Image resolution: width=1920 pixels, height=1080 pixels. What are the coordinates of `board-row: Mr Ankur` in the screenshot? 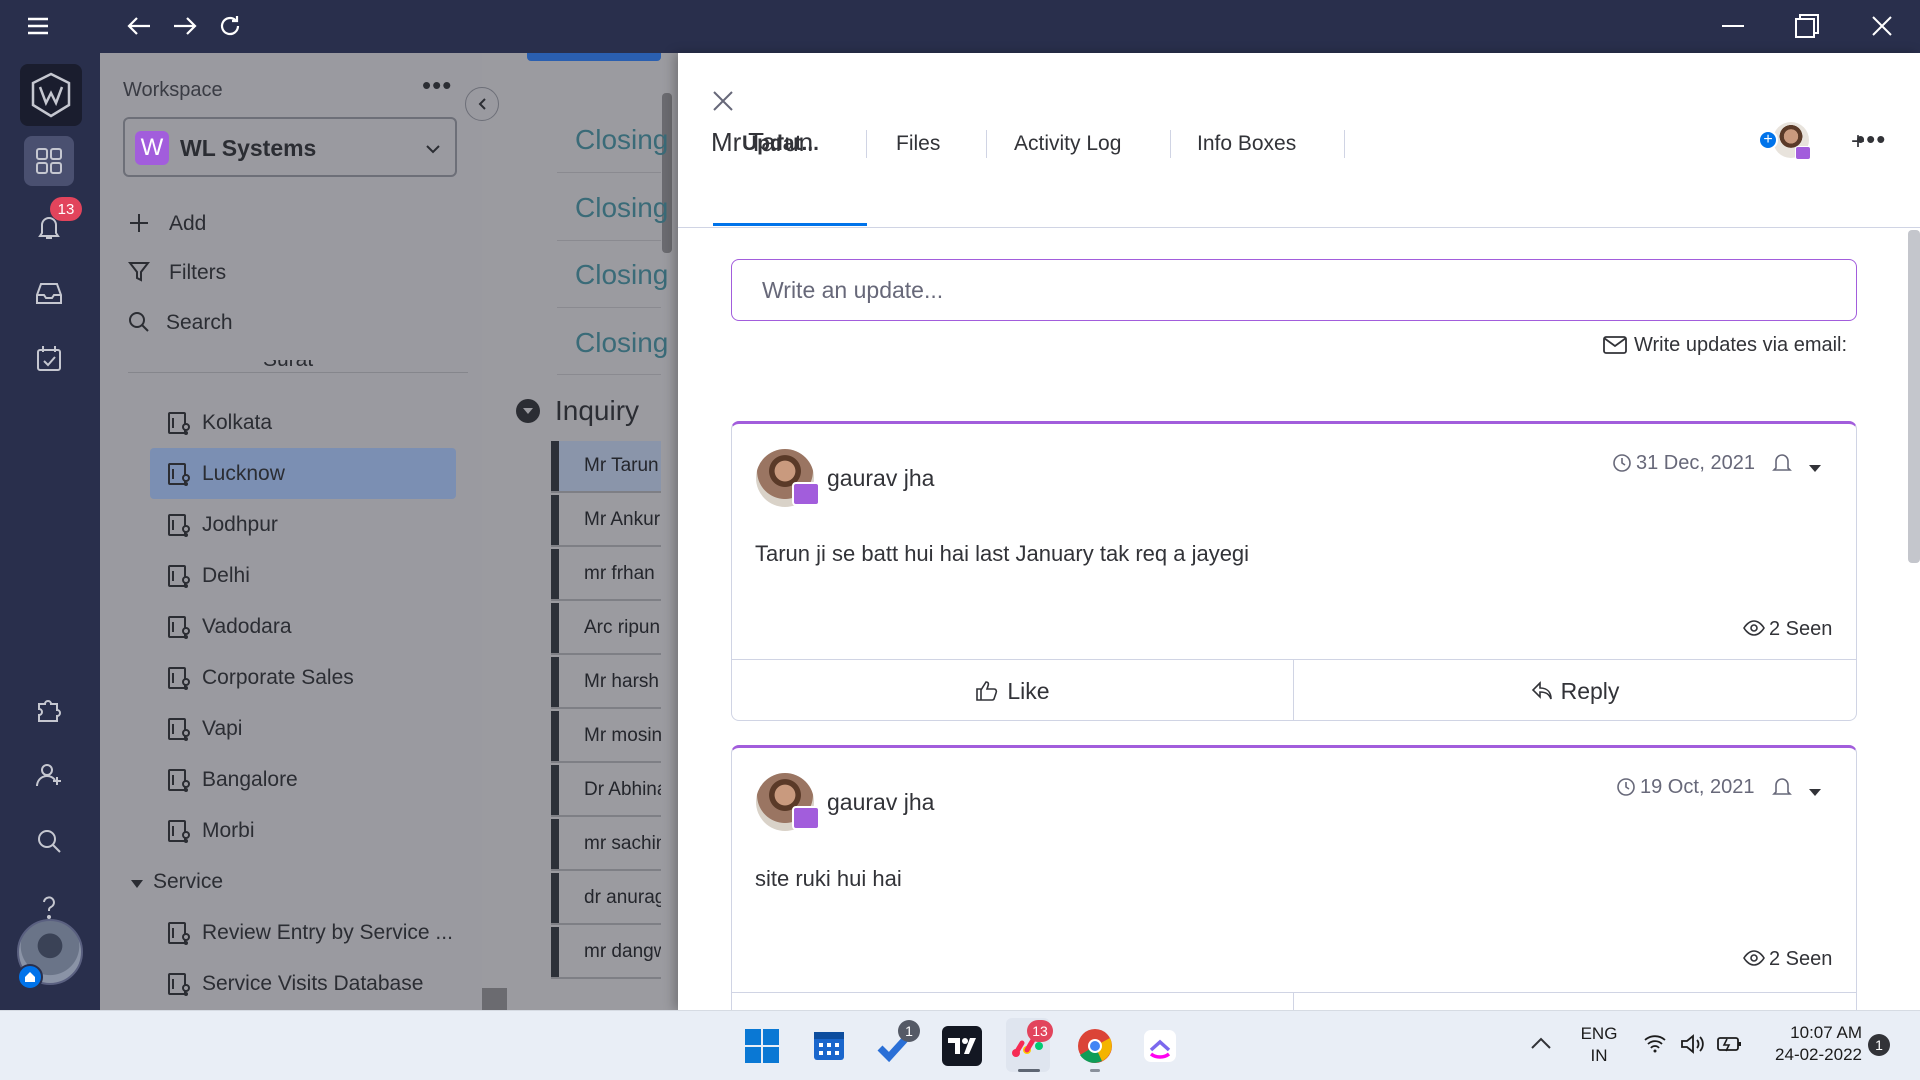 It's located at (606, 521).